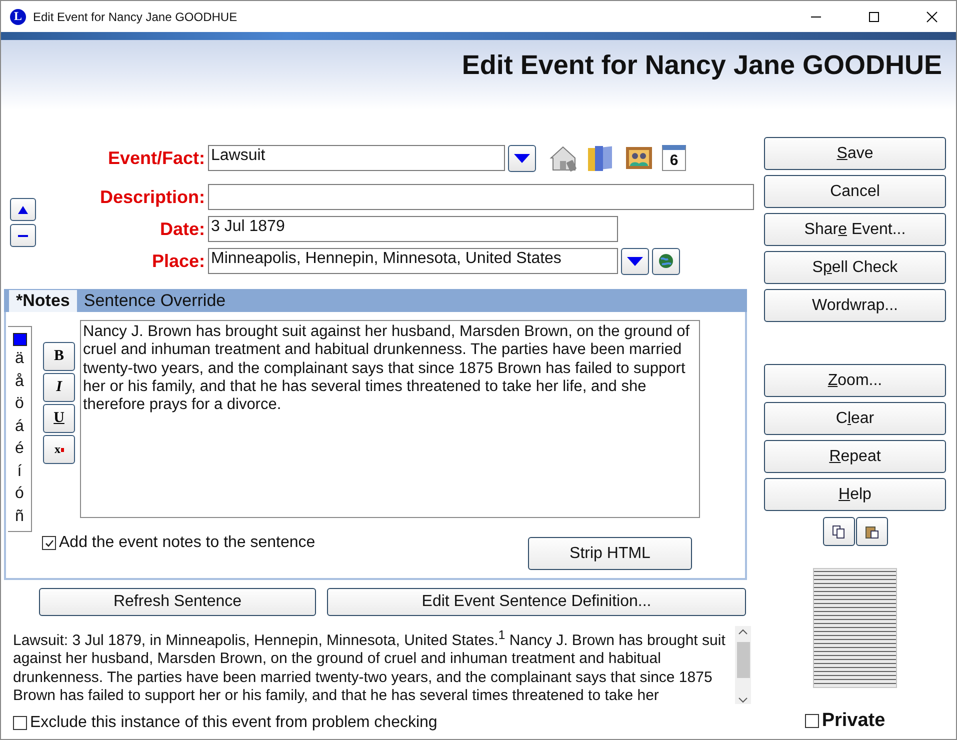 Image resolution: width=957 pixels, height=740 pixels. What do you see at coordinates (178, 261) in the screenshot?
I see `field-label: Place:` at bounding box center [178, 261].